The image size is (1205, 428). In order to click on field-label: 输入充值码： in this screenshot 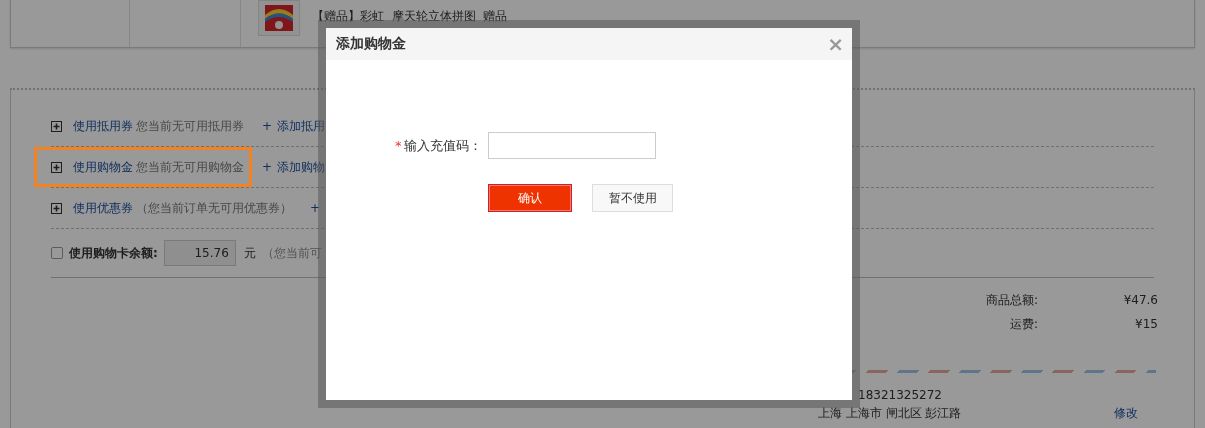, I will do `click(442, 145)`.